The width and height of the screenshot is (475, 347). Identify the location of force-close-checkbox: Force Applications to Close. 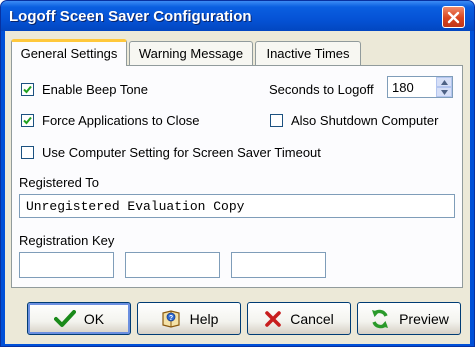
(110, 120).